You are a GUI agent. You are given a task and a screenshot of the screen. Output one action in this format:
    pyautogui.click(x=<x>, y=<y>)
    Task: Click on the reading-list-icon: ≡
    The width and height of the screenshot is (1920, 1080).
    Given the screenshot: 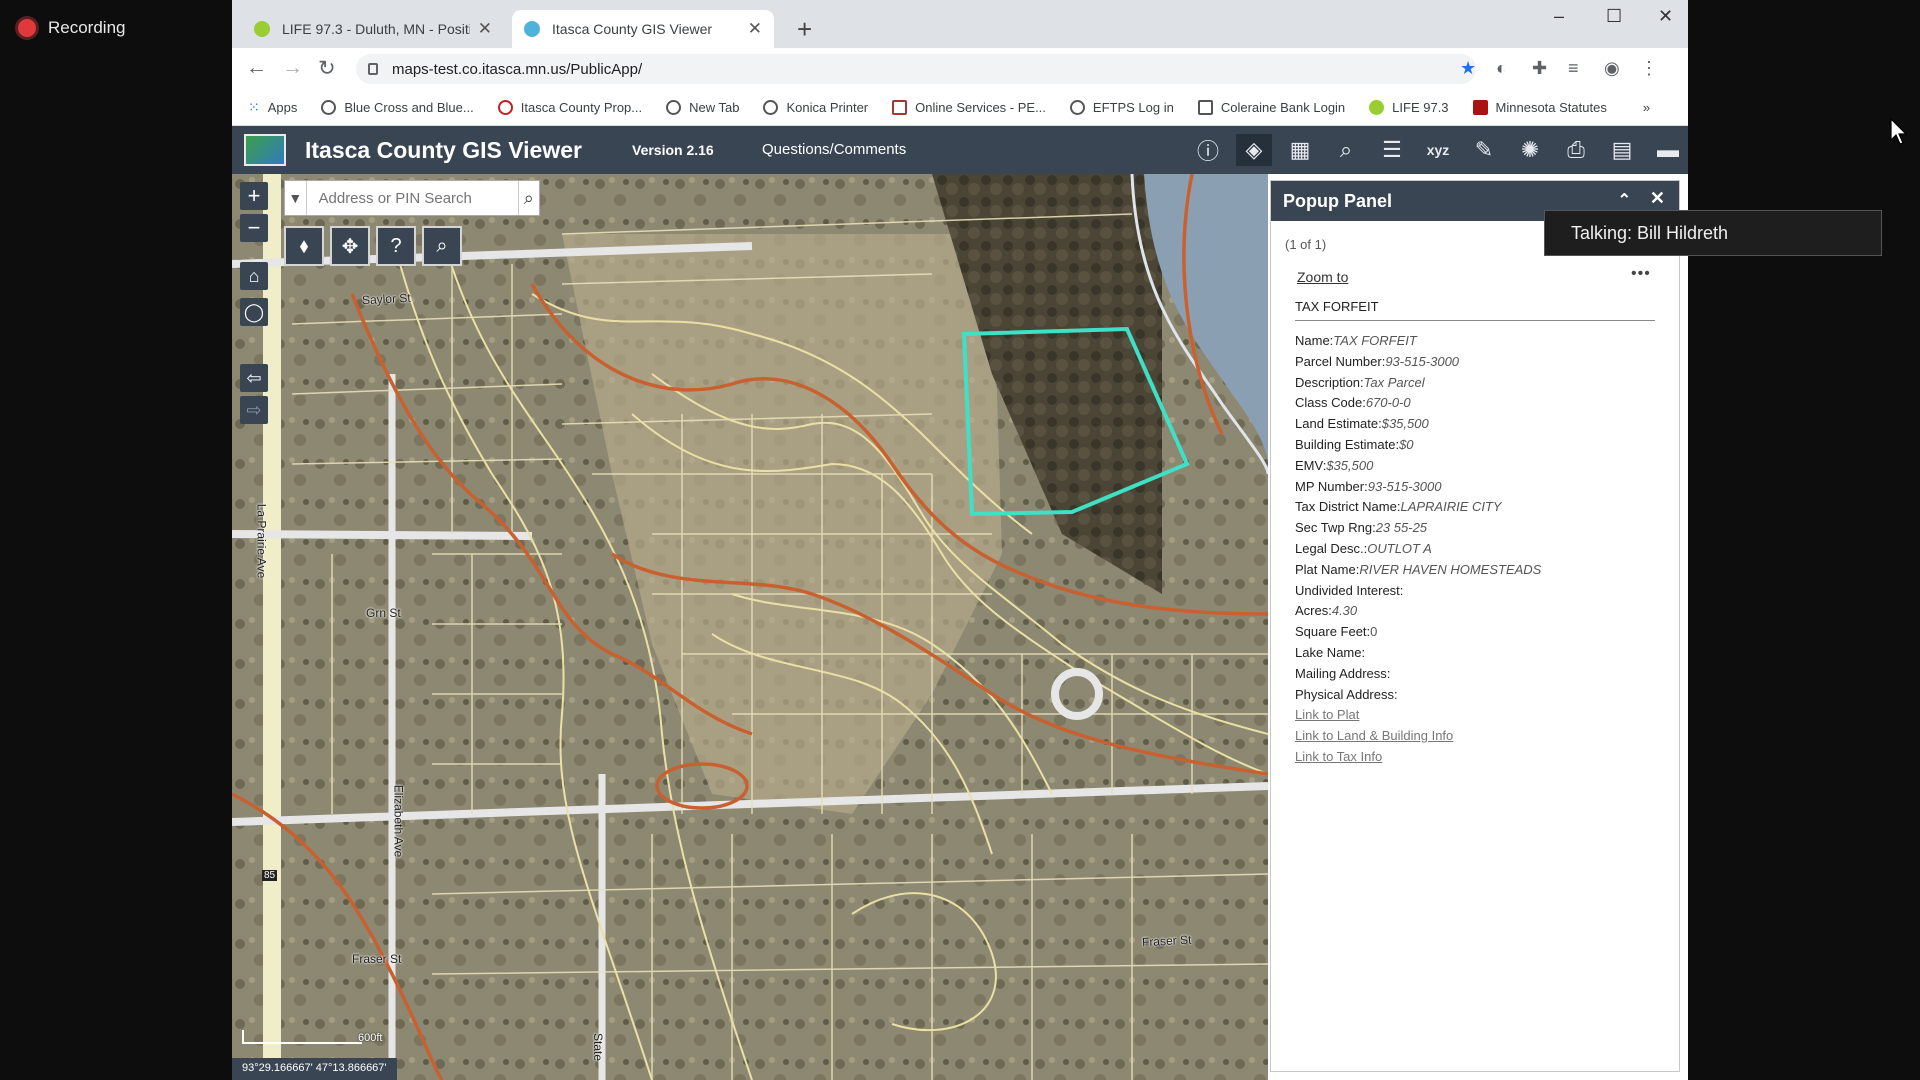 What is the action you would take?
    pyautogui.click(x=1573, y=68)
    